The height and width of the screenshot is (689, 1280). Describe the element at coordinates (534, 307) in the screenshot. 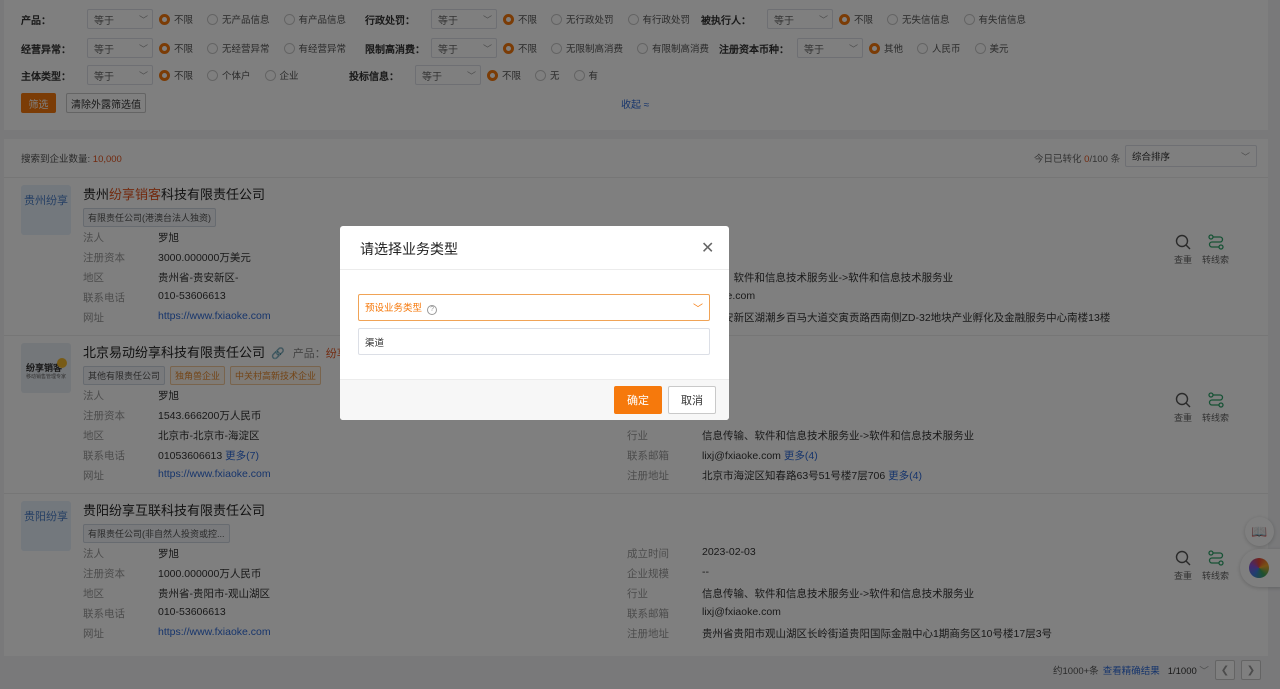

I see `business-type-select: 预设业务类型? ﹀` at that location.